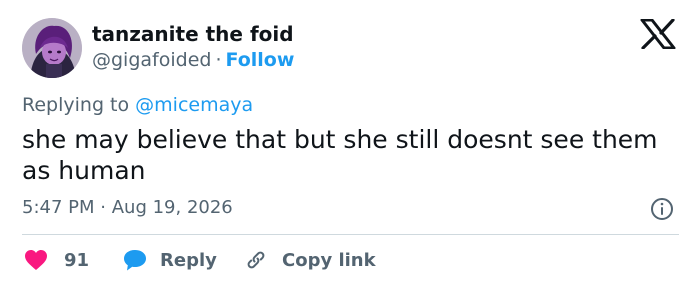  I want to click on tweet-time: 5:47 PM, so click(58, 207).